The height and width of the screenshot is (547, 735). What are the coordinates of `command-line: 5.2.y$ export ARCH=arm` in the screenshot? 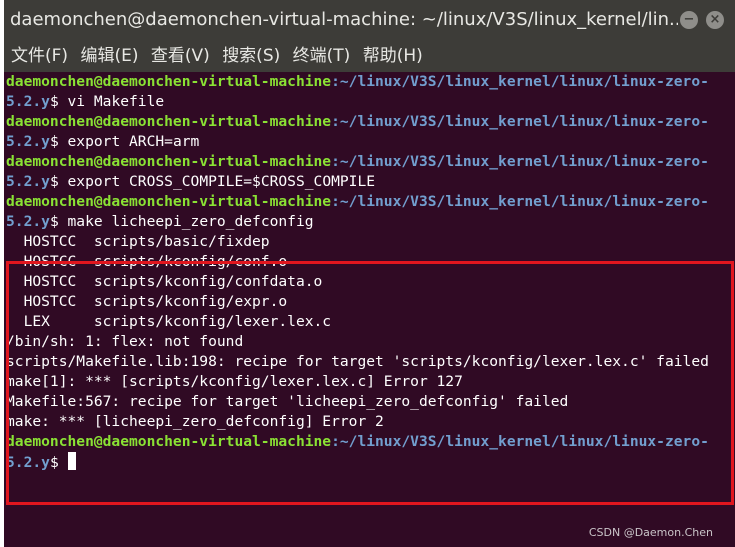 It's located at (369, 142).